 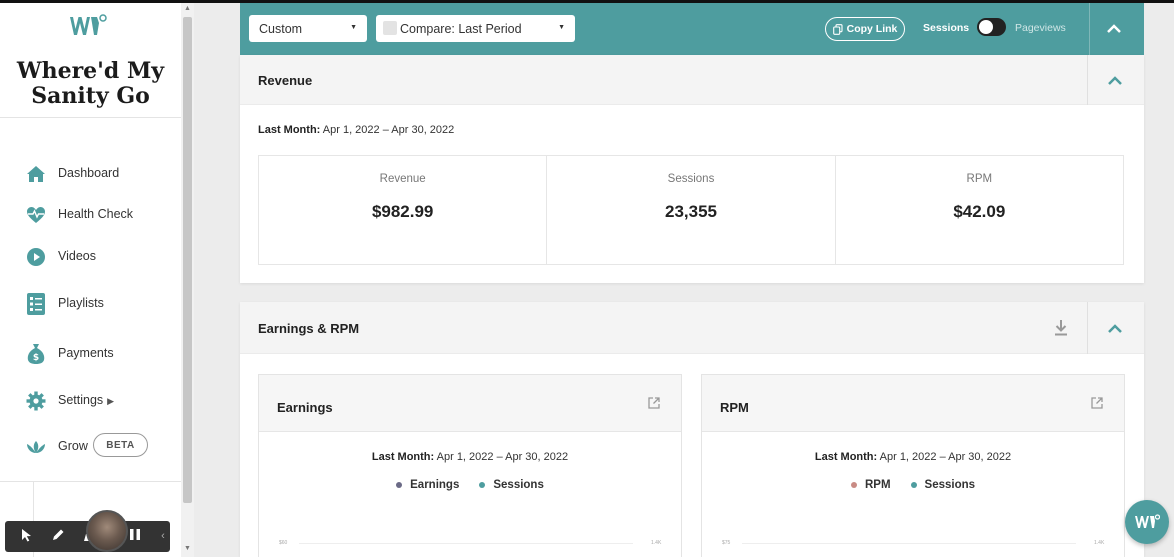 What do you see at coordinates (163, 536) in the screenshot?
I see `collapse-left-icon: ‹` at bounding box center [163, 536].